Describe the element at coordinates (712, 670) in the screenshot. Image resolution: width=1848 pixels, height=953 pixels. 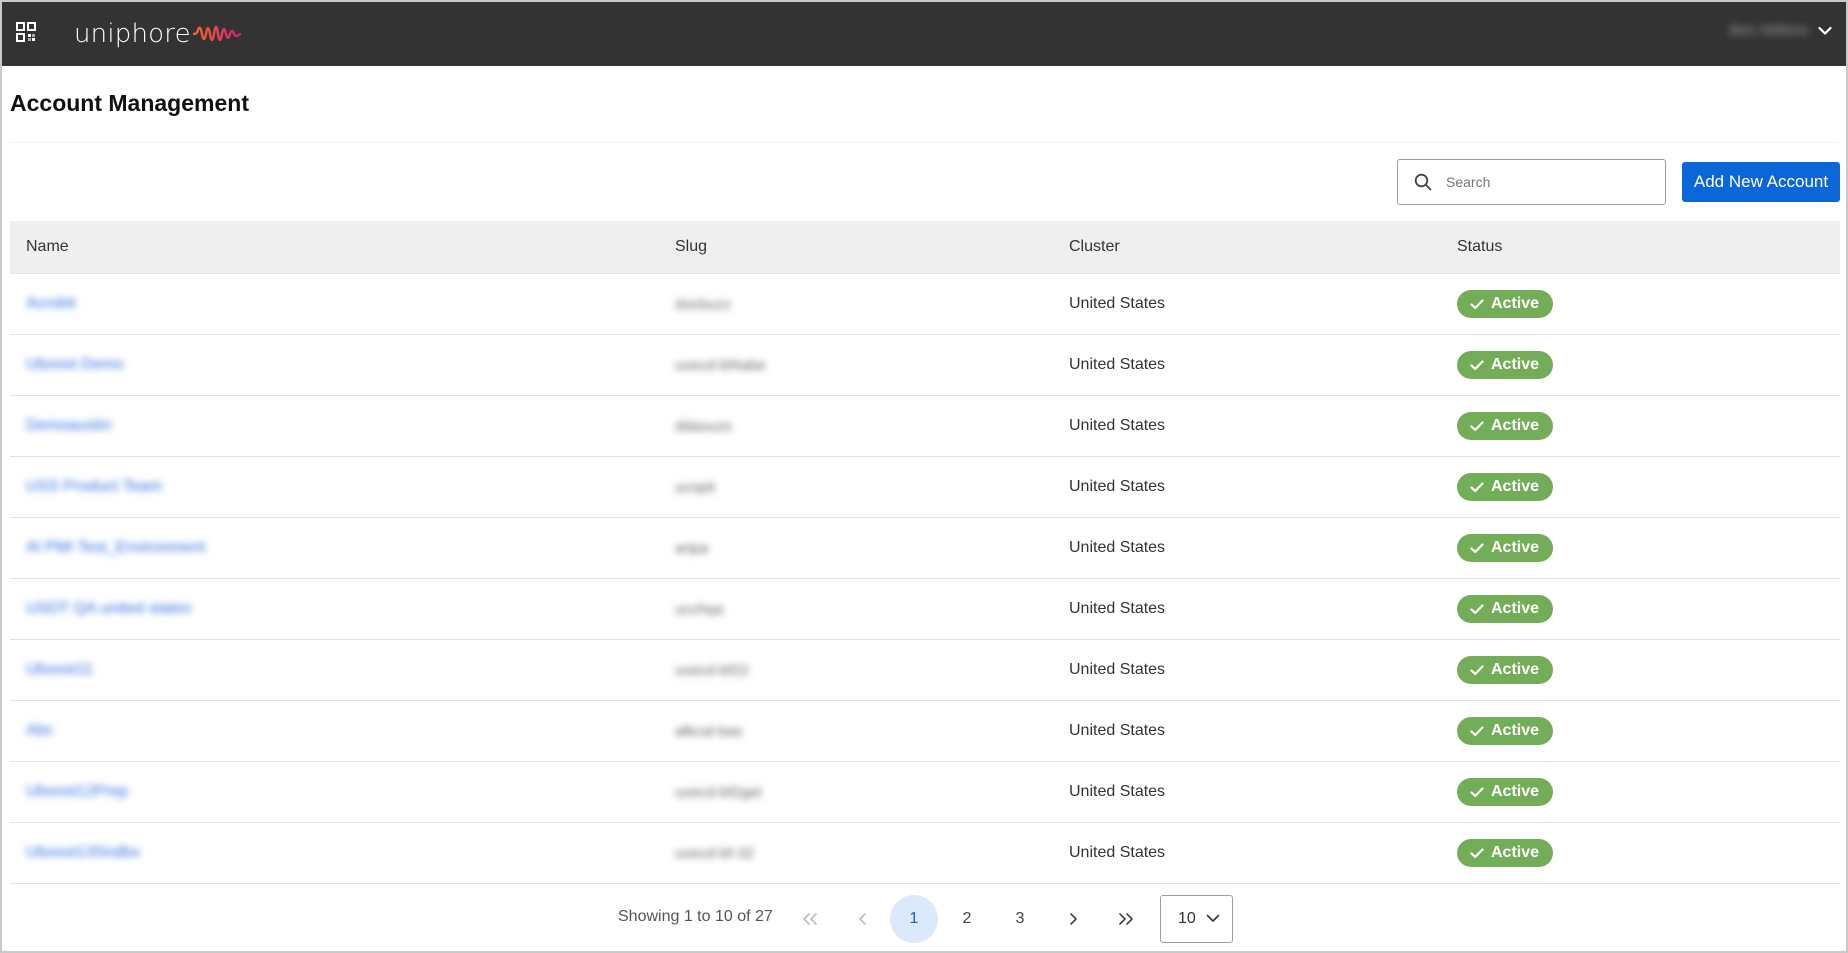
I see `account-slug: uxecd-bf22` at that location.